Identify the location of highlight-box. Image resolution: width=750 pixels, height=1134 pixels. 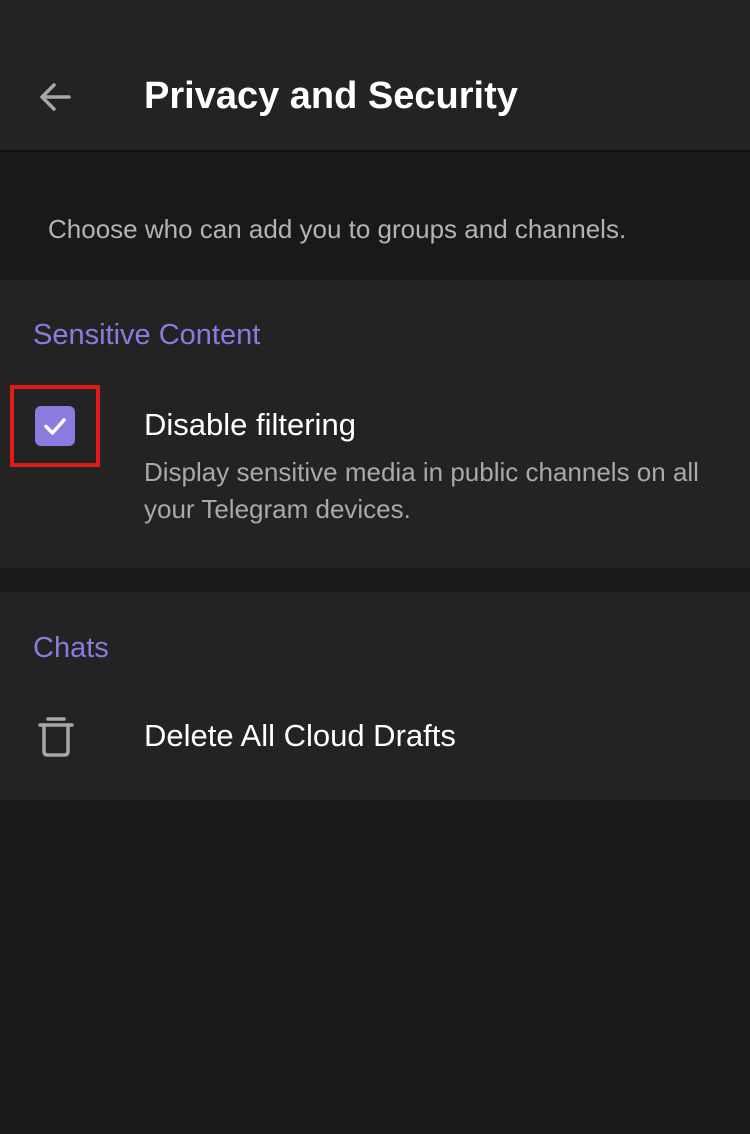
(55, 426).